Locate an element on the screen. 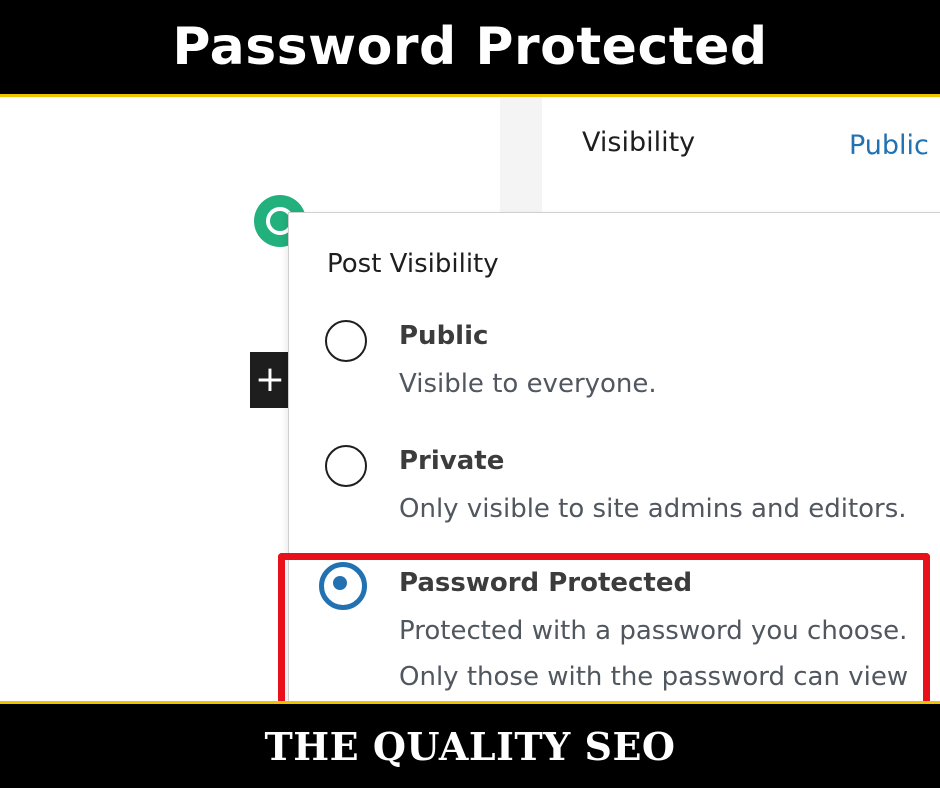 The height and width of the screenshot is (788, 940). radio-password-protected is located at coordinates (343, 586).